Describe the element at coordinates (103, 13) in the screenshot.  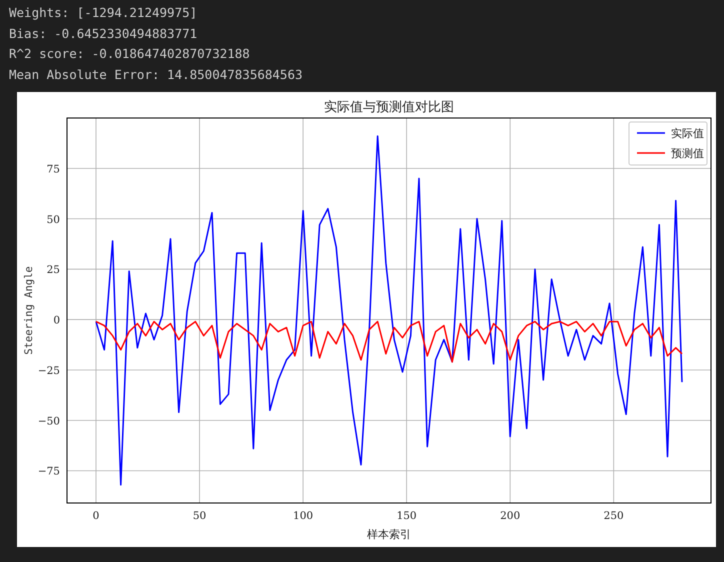
I see `output-line: Weights: [-1294.21249975]` at that location.